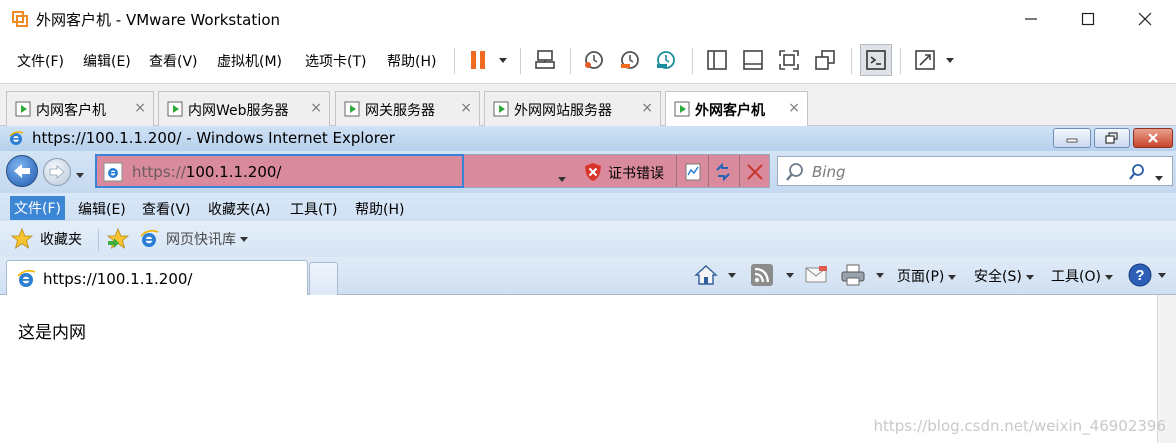 The image size is (1176, 443). Describe the element at coordinates (313, 209) in the screenshot. I see `ie-menu-tools: 工具(T)` at that location.